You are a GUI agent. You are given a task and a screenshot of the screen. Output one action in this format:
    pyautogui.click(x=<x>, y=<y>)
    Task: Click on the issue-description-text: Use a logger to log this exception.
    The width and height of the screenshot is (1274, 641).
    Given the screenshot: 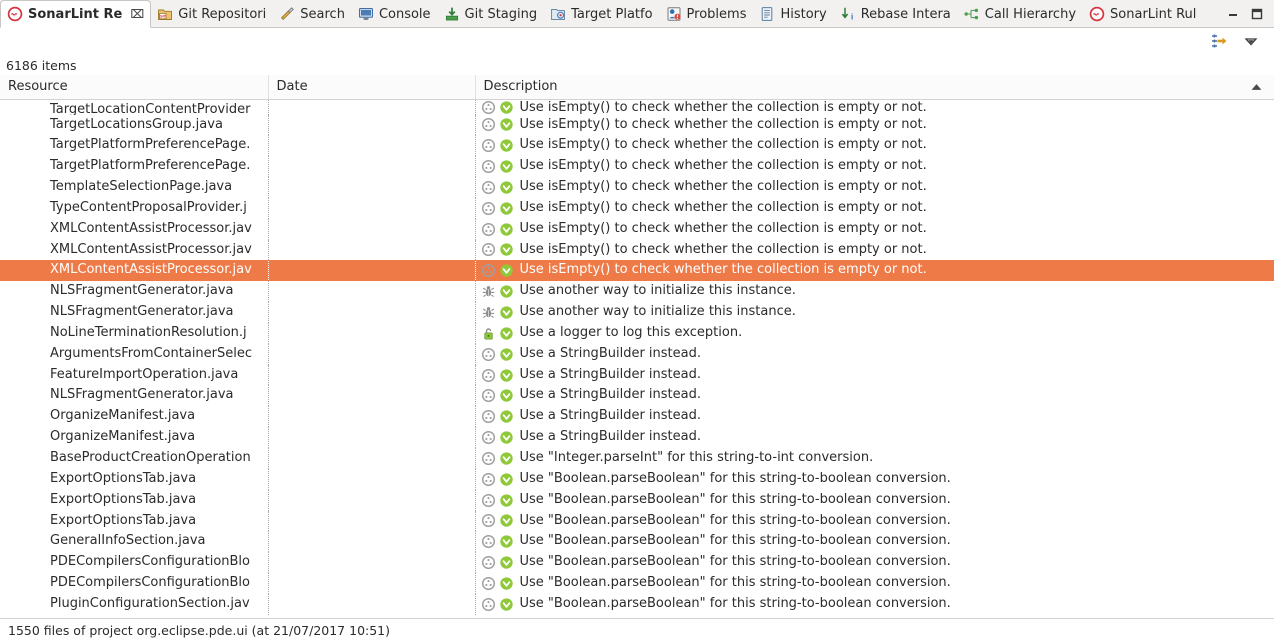 What is the action you would take?
    pyautogui.click(x=631, y=332)
    